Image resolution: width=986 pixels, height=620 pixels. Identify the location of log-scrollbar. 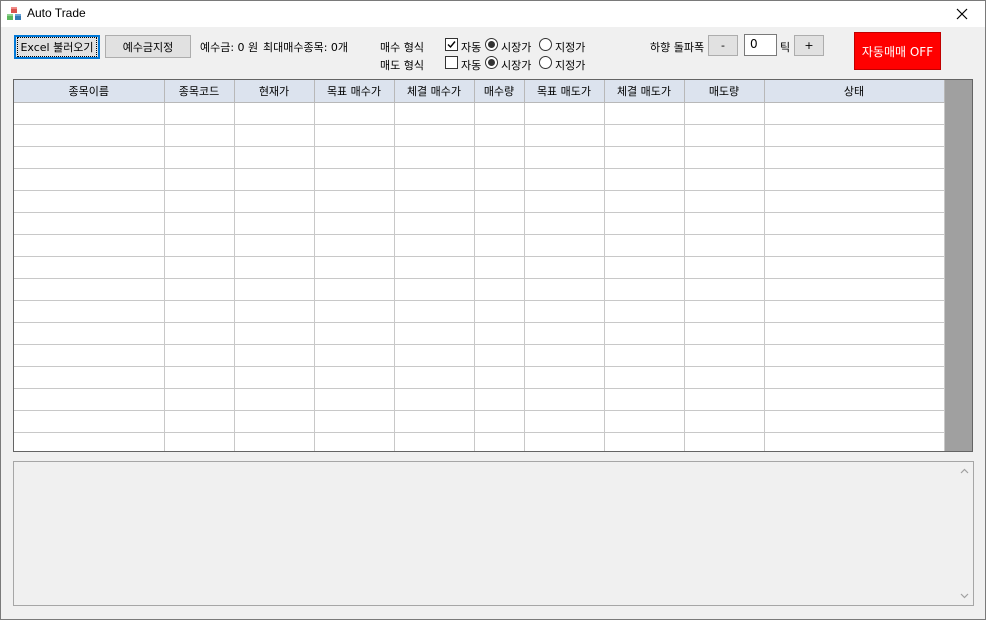
(964, 533).